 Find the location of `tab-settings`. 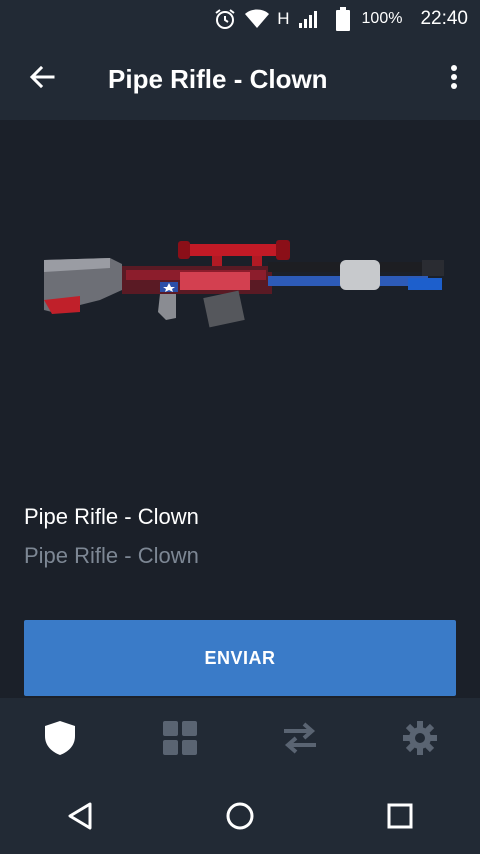

tab-settings is located at coordinates (420, 740).